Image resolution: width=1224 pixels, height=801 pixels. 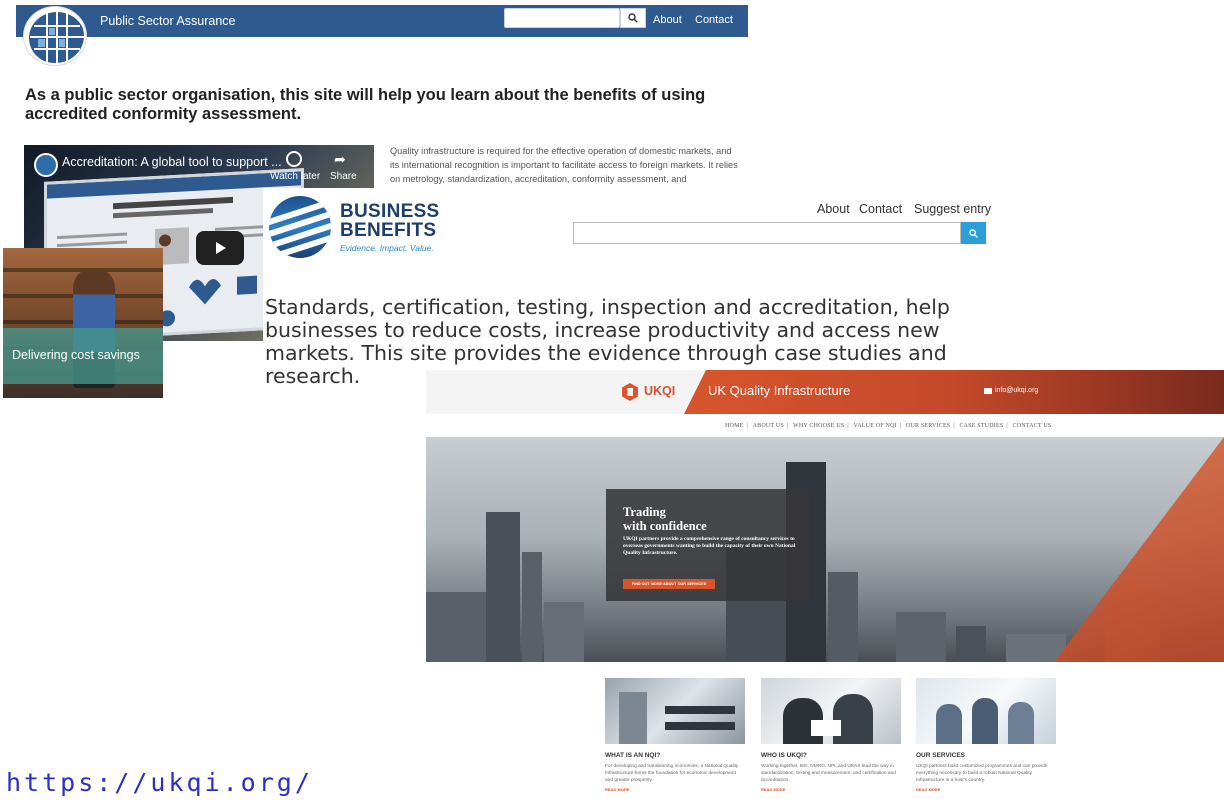 I want to click on ukqi-nav-home: HOME, so click(x=734, y=426).